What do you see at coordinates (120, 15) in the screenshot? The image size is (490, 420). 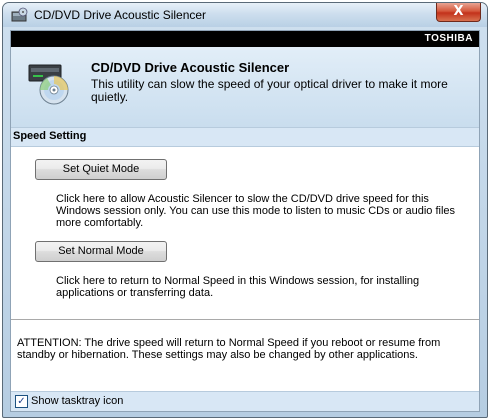 I see `window-title: CD/DVD Drive Acoustic Silencer` at bounding box center [120, 15].